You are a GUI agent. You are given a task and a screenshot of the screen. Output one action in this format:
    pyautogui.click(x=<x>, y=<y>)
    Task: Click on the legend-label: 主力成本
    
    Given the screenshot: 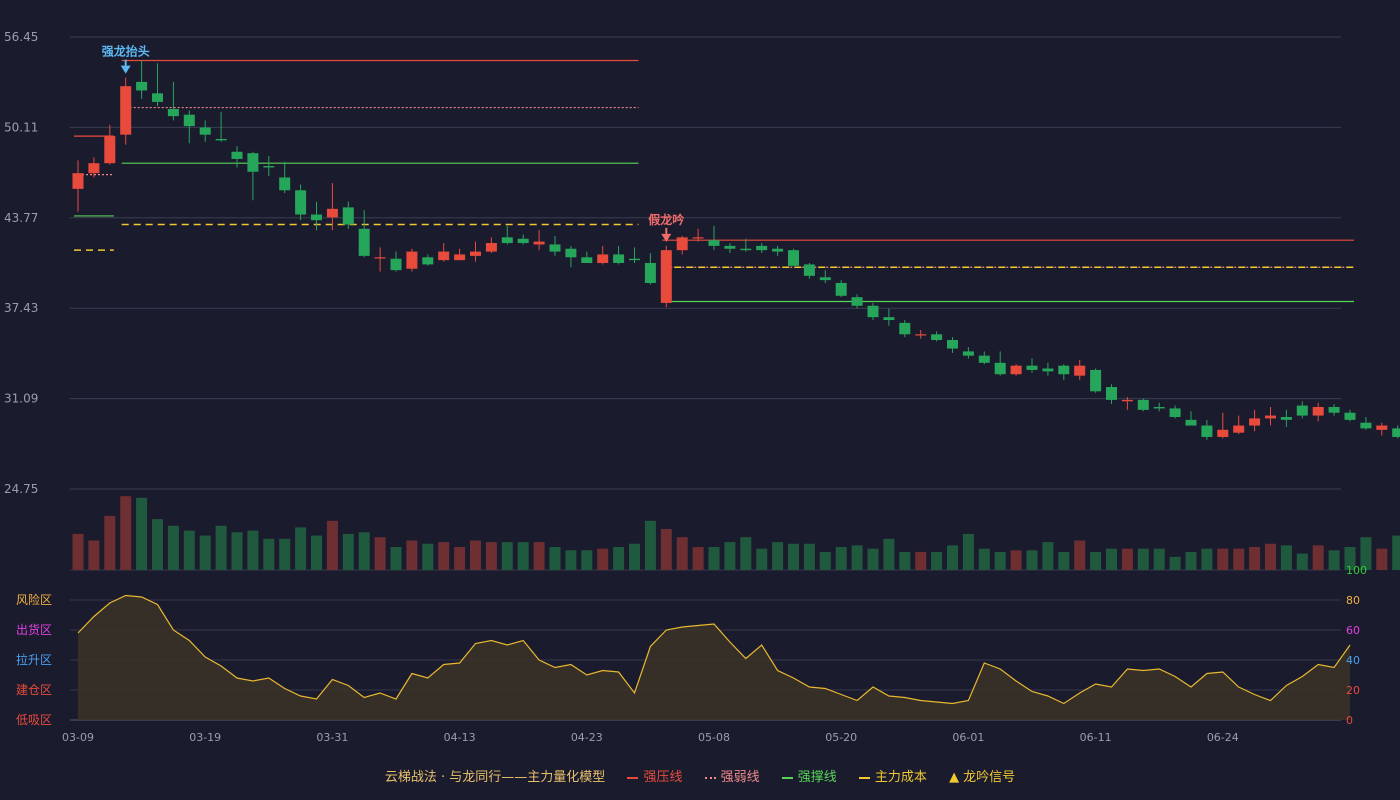 What is the action you would take?
    pyautogui.click(x=900, y=777)
    